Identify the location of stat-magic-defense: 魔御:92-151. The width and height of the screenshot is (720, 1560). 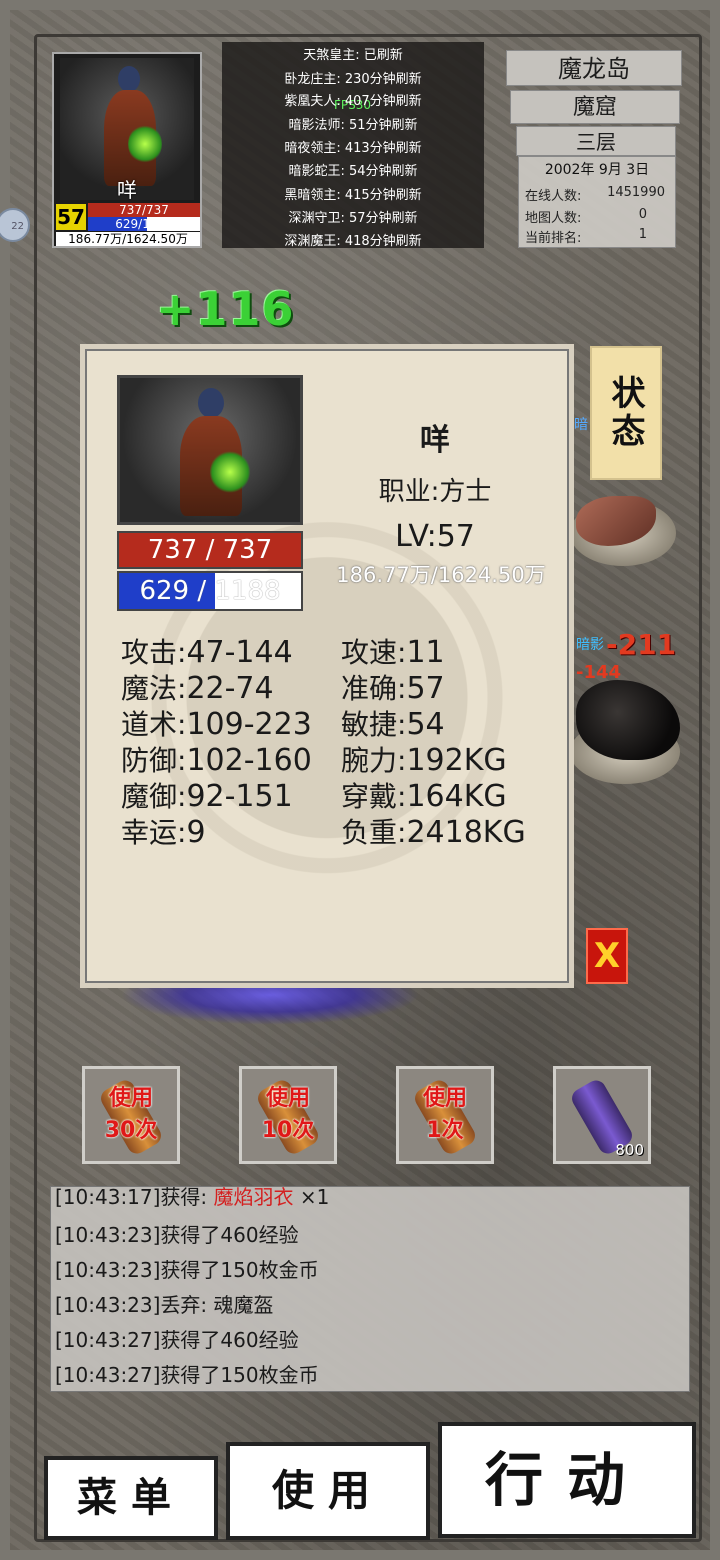
(207, 796).